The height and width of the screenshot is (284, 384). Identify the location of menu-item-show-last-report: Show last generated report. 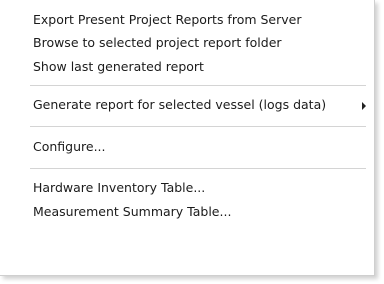
(187, 67).